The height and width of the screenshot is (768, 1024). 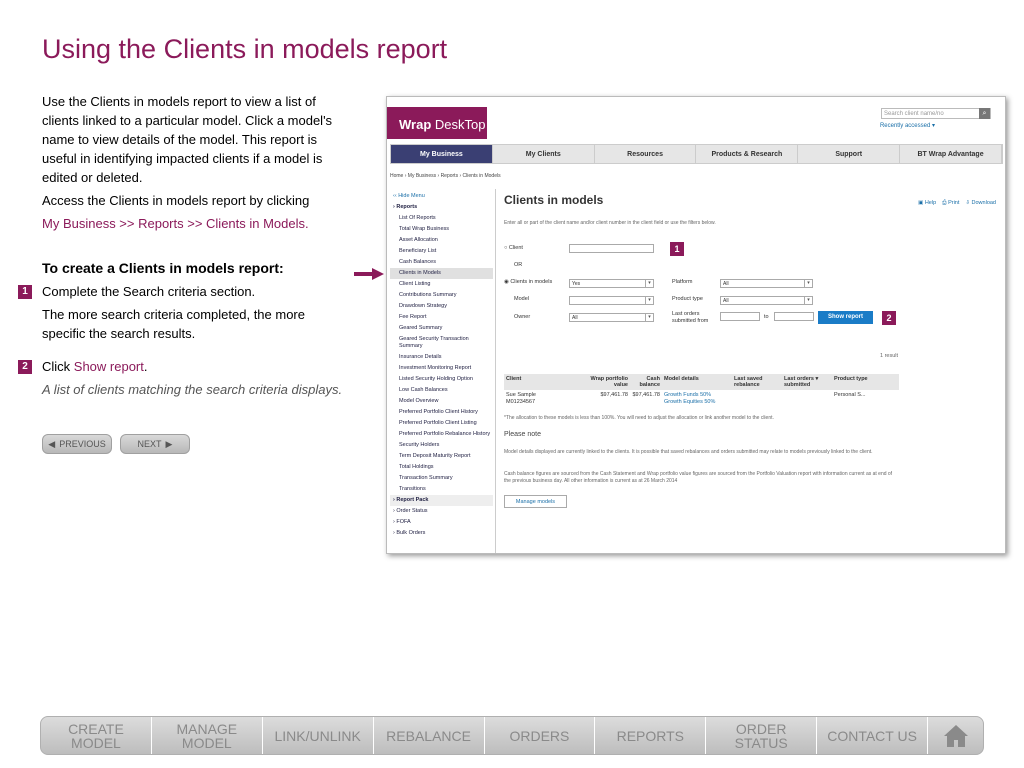 What do you see at coordinates (687, 299) in the screenshot?
I see `product-type-label: Product type` at bounding box center [687, 299].